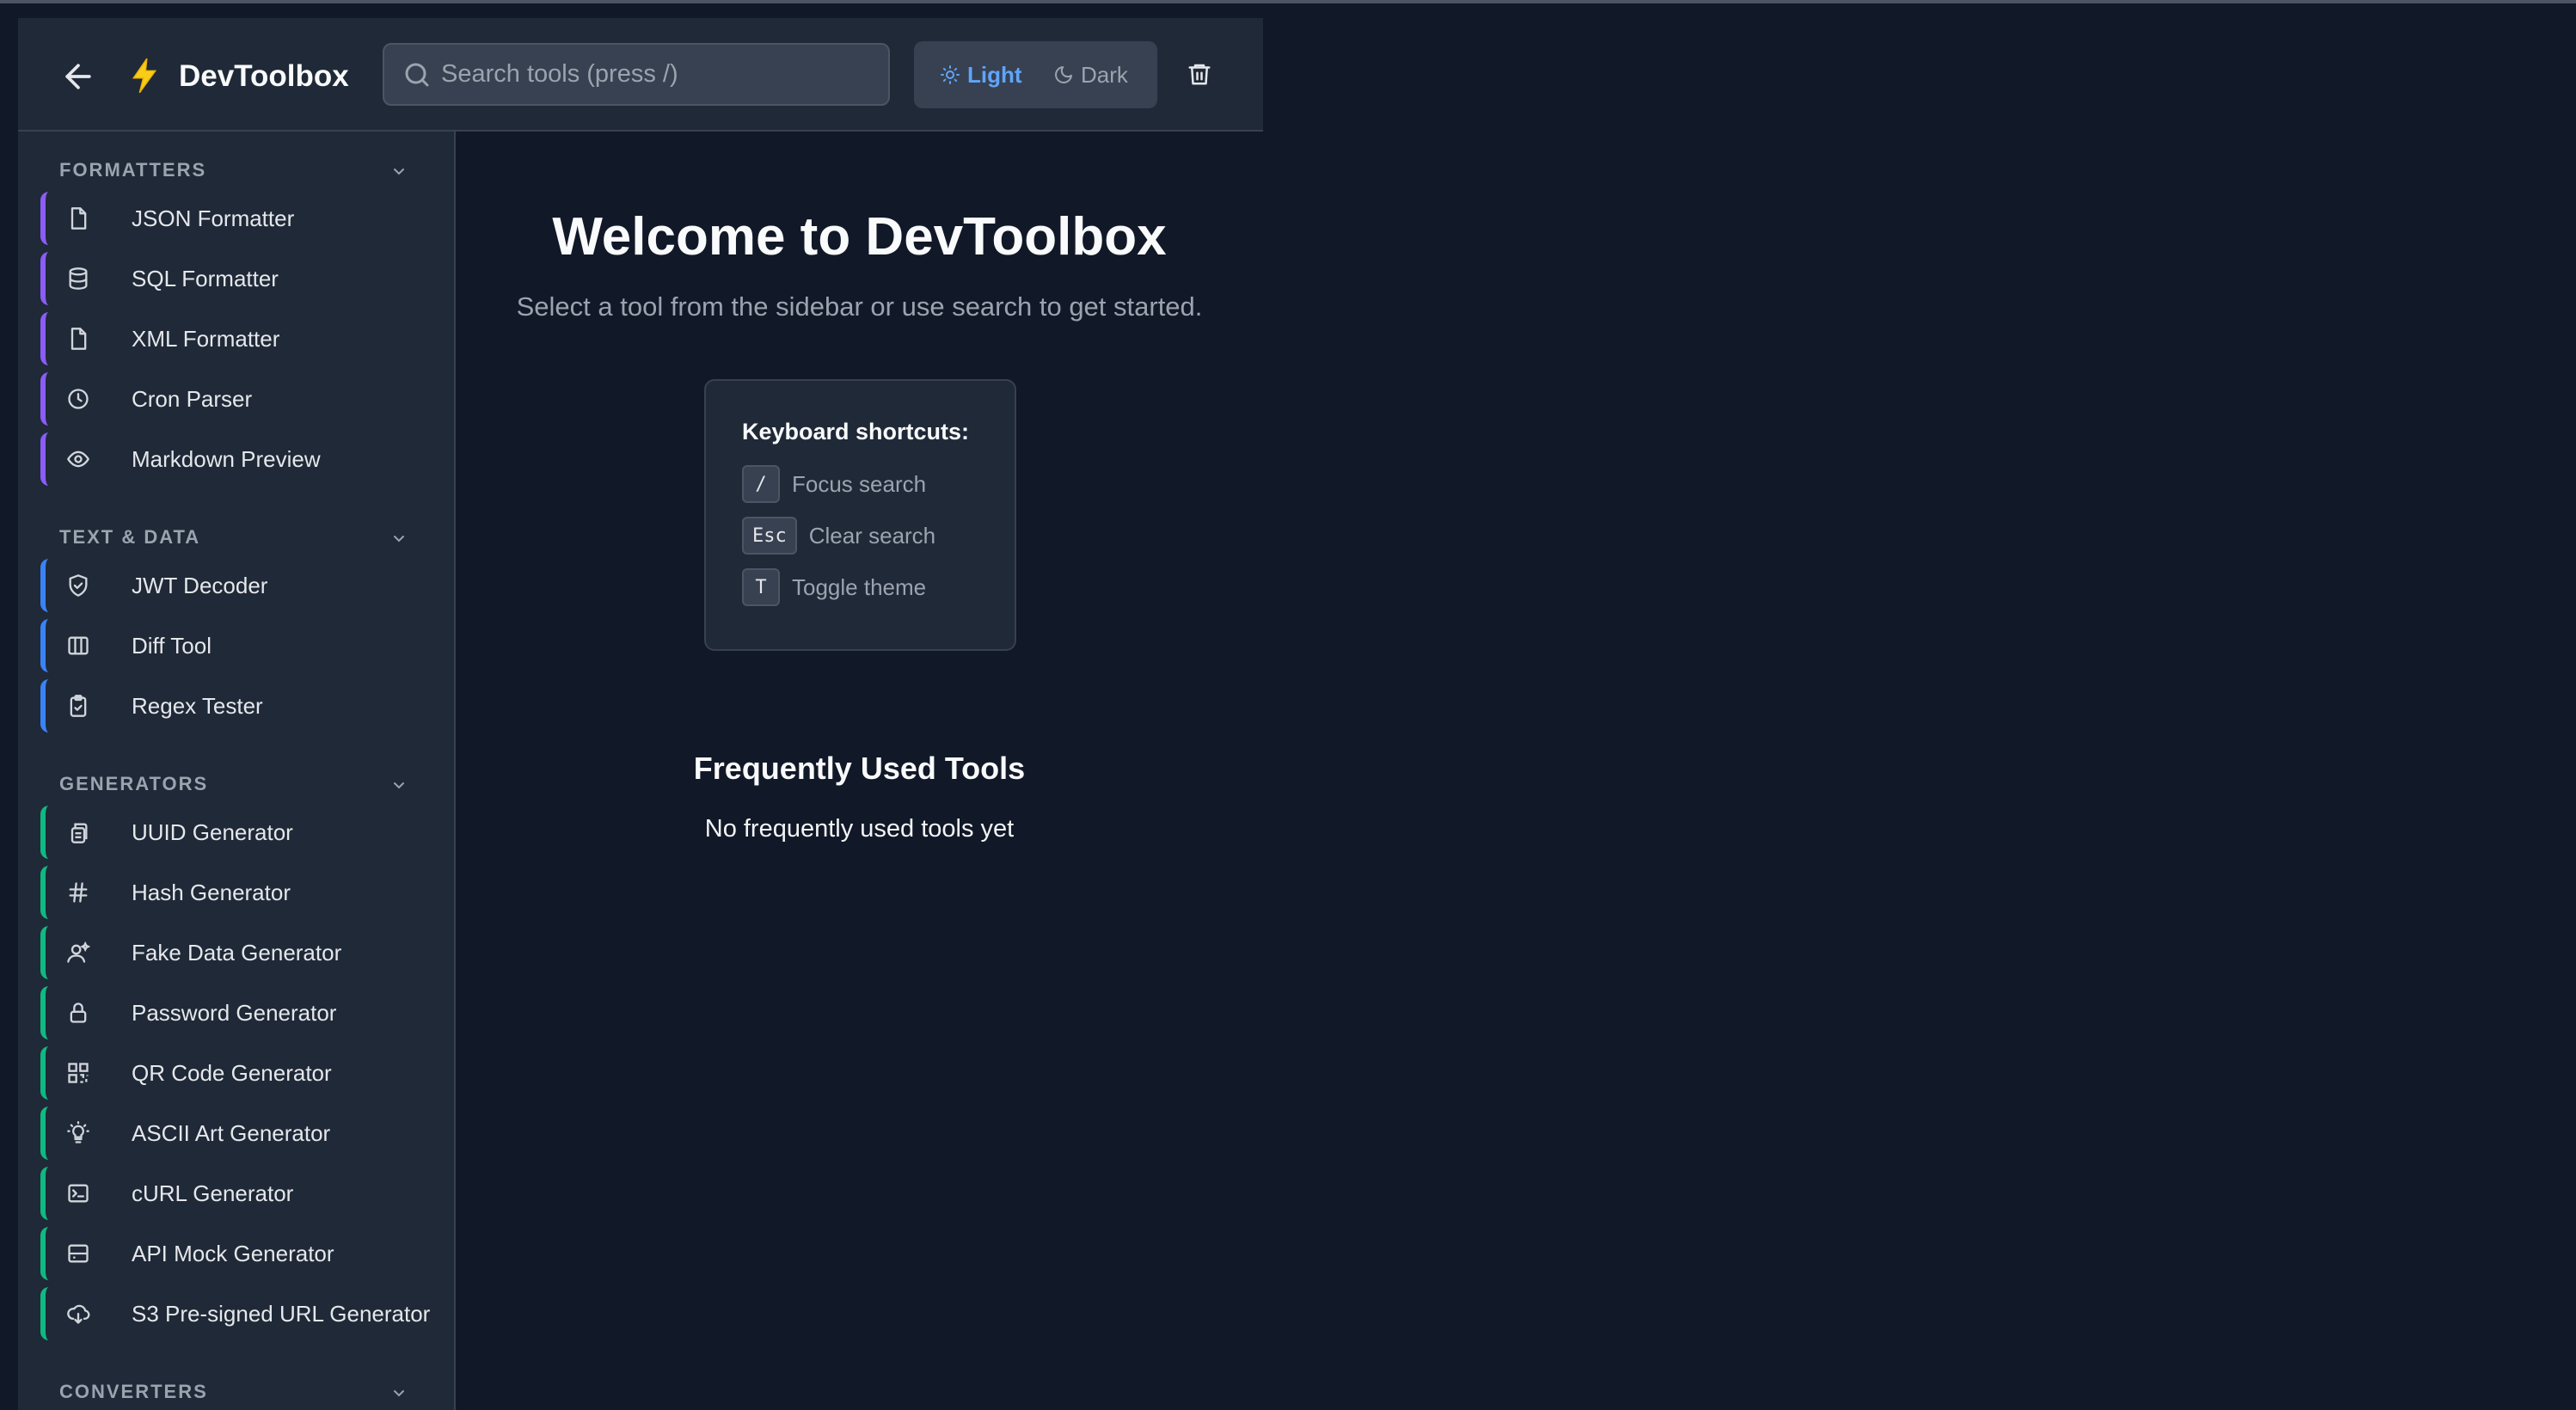  I want to click on sidebar-item-label: QR Code Generator, so click(232, 1073).